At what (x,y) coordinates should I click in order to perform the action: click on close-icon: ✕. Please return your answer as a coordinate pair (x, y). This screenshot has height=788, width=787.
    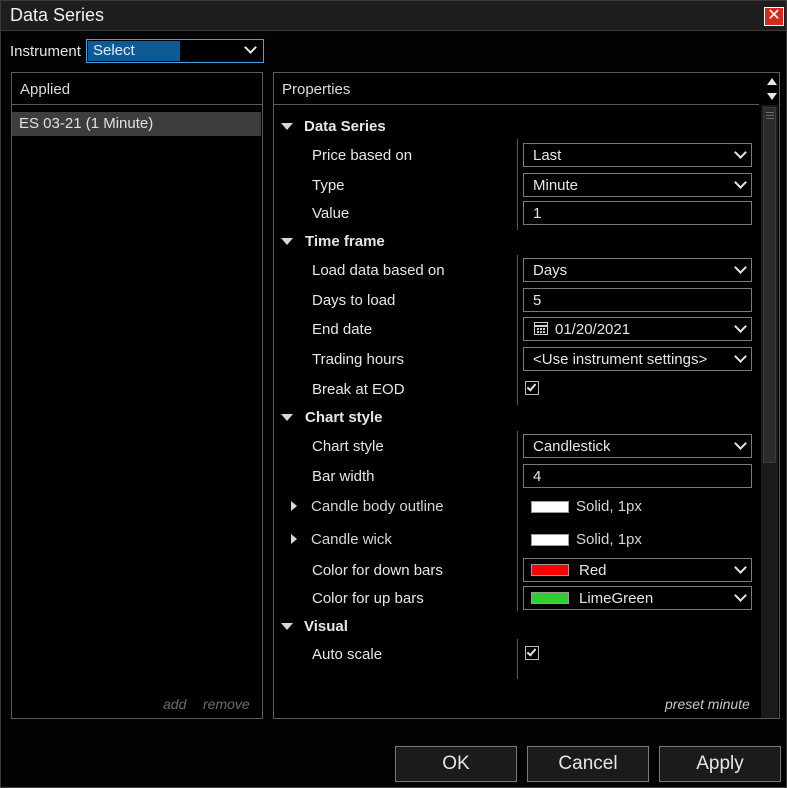
    Looking at the image, I should click on (774, 16).